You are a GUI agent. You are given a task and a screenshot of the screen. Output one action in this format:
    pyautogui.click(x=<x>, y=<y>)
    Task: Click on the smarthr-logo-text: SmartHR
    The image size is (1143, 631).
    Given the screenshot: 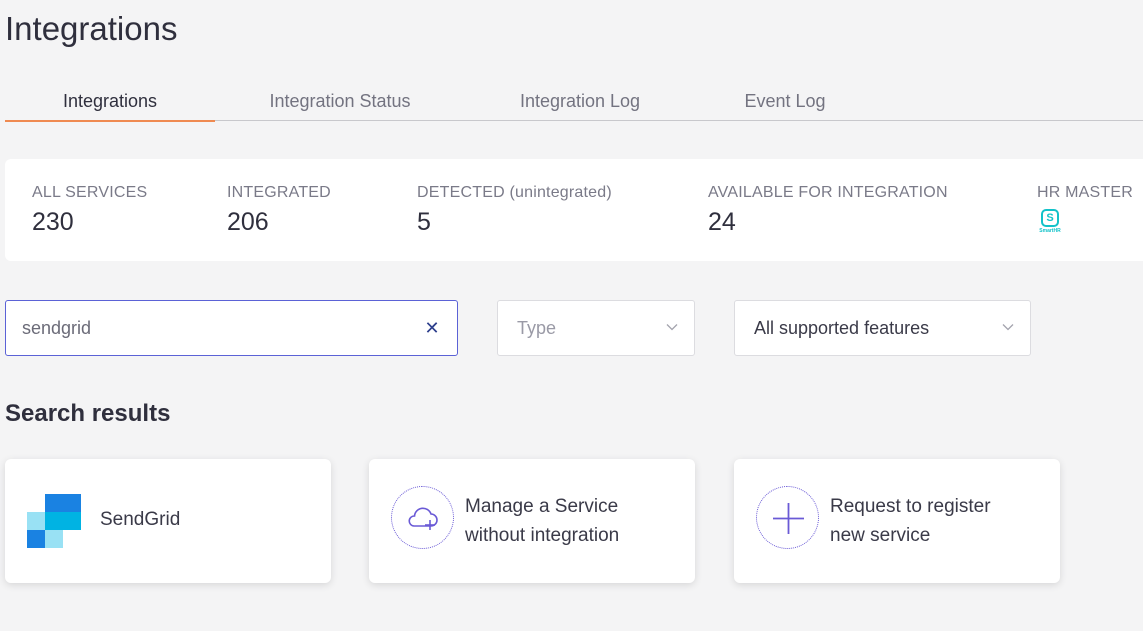 What is the action you would take?
    pyautogui.click(x=1050, y=231)
    